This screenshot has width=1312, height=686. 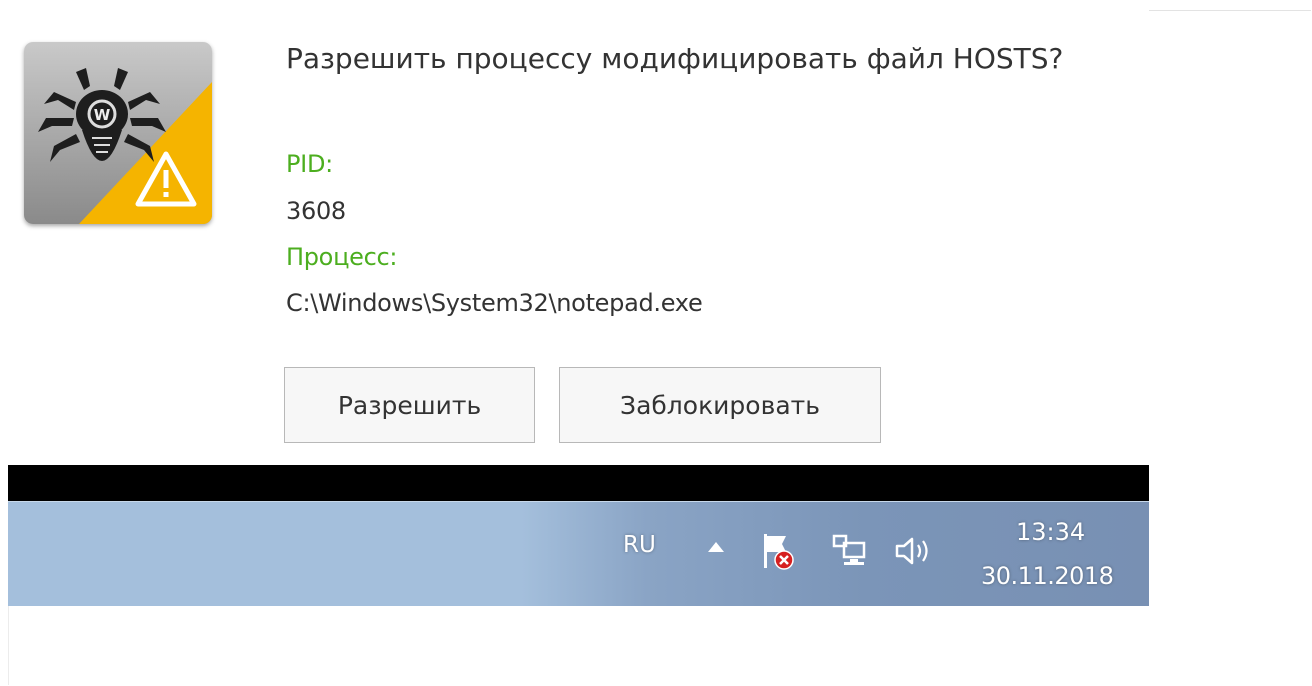 I want to click on dr-web-spider-warning-icon: W, so click(x=118, y=133).